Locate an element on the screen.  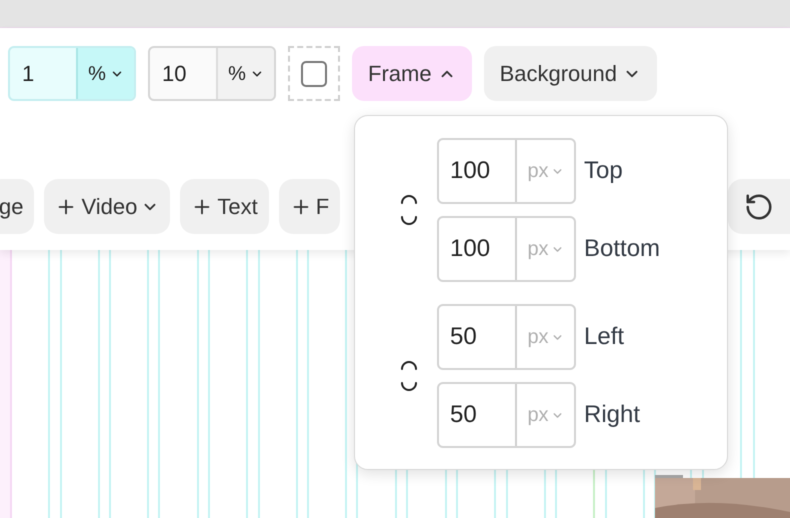
add-button: Text is located at coordinates (224, 206).